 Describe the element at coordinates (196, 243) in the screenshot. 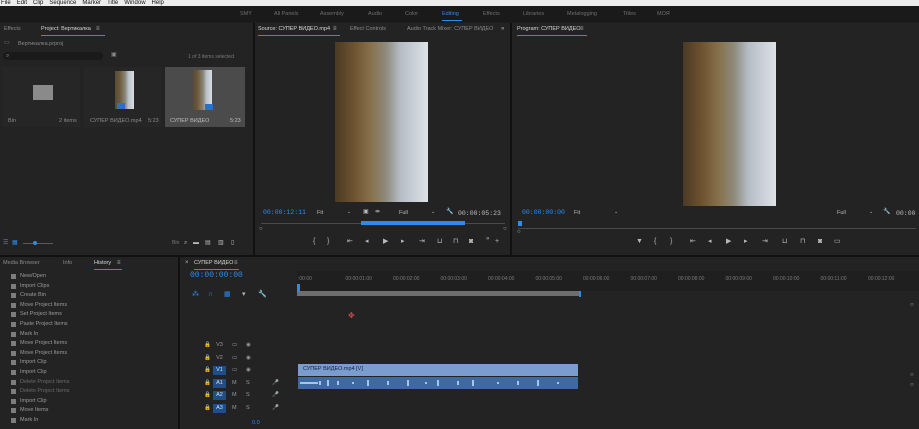

I see `new-bin-bottom-icon: ▬` at that location.